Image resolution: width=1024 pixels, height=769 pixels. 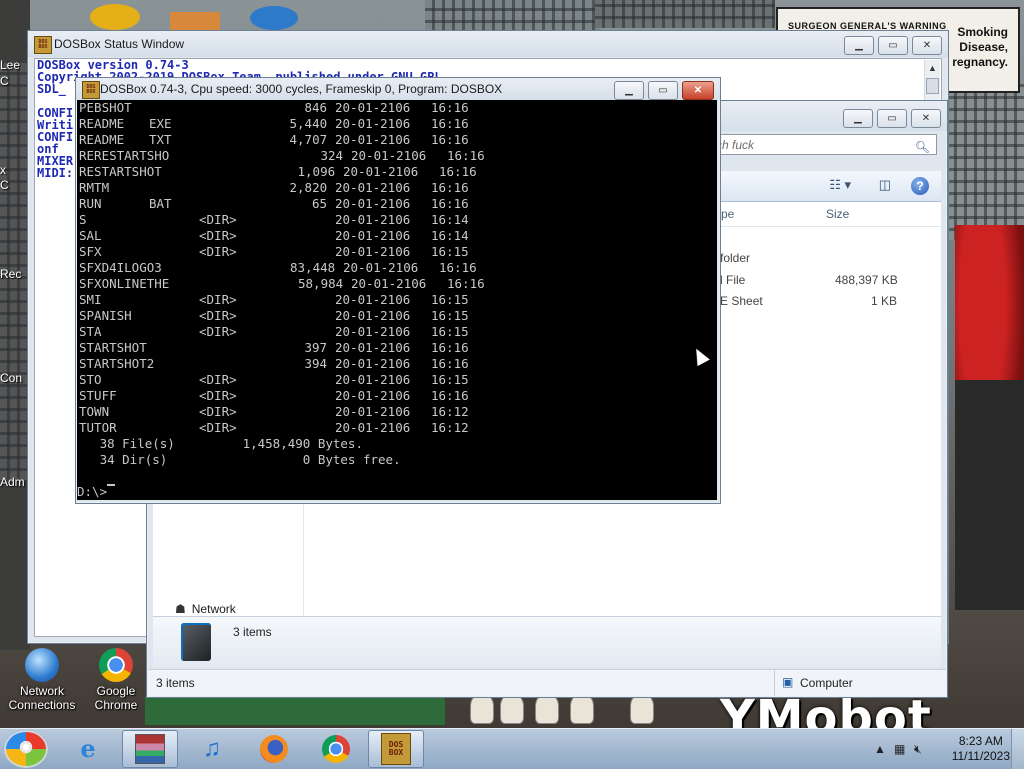 I want to click on dir-entry: SMI <DIR> 20-01-2106 16:15, so click(x=397, y=300).